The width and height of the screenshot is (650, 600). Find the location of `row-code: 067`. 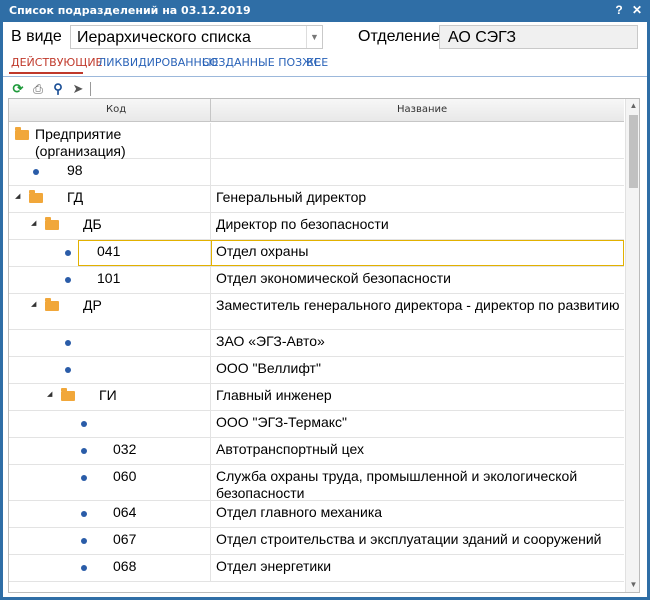

row-code: 067 is located at coordinates (125, 539).